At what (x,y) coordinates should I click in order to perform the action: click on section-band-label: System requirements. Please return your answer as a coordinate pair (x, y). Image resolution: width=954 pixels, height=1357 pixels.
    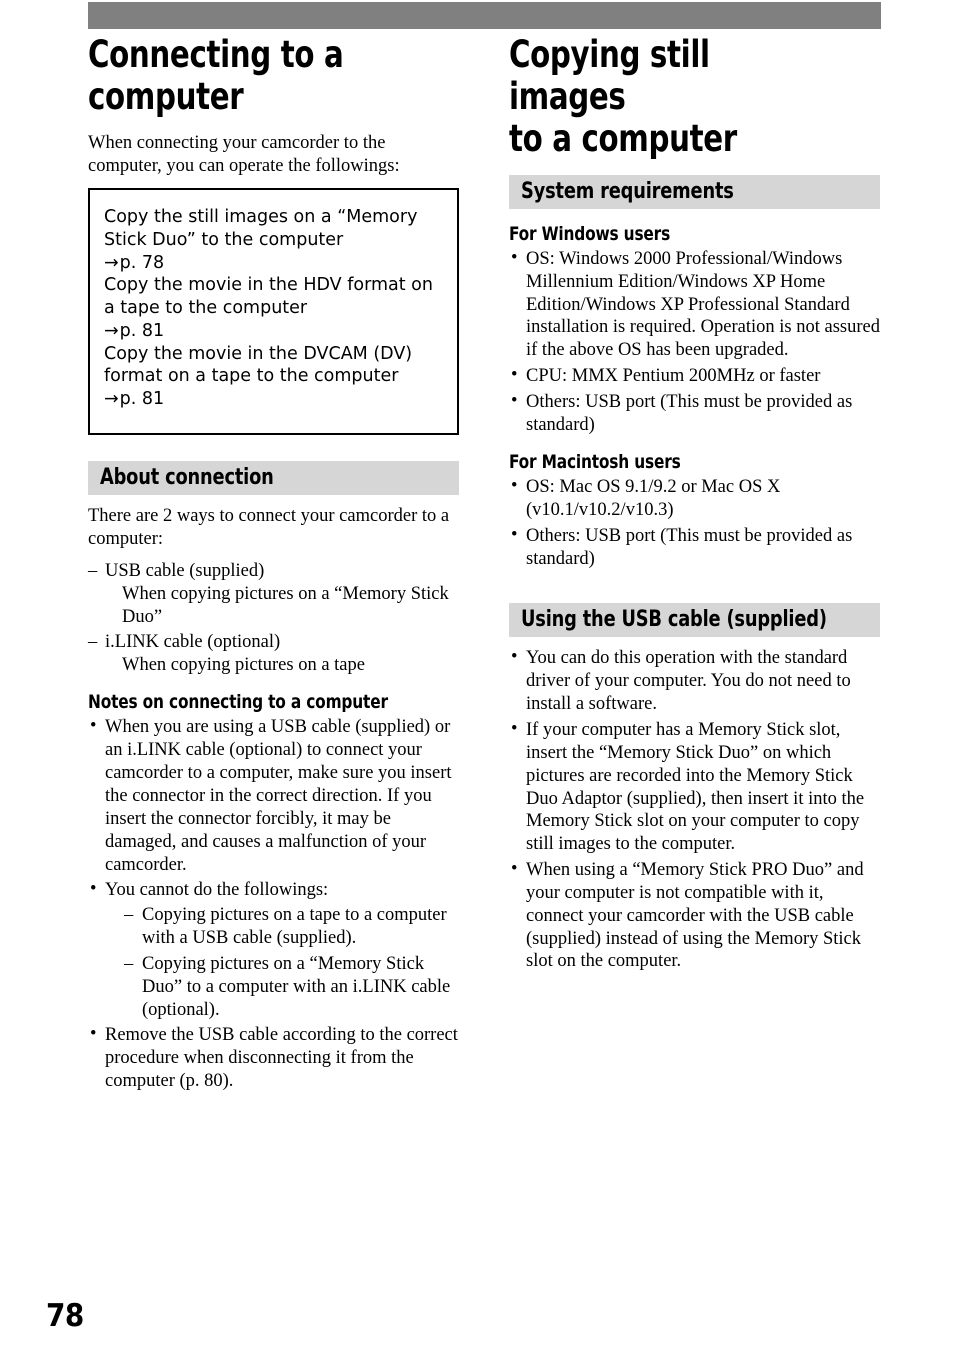
    Looking at the image, I should click on (627, 191).